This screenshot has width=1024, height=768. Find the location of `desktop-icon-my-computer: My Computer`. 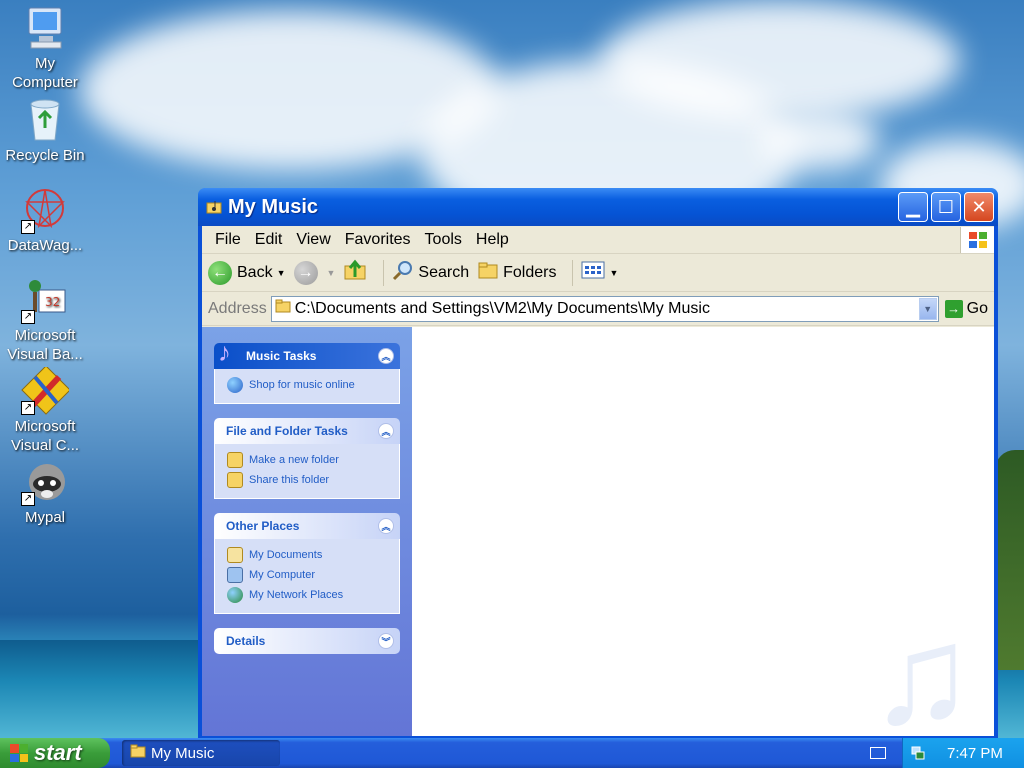

desktop-icon-my-computer: My Computer is located at coordinates (45, 48).